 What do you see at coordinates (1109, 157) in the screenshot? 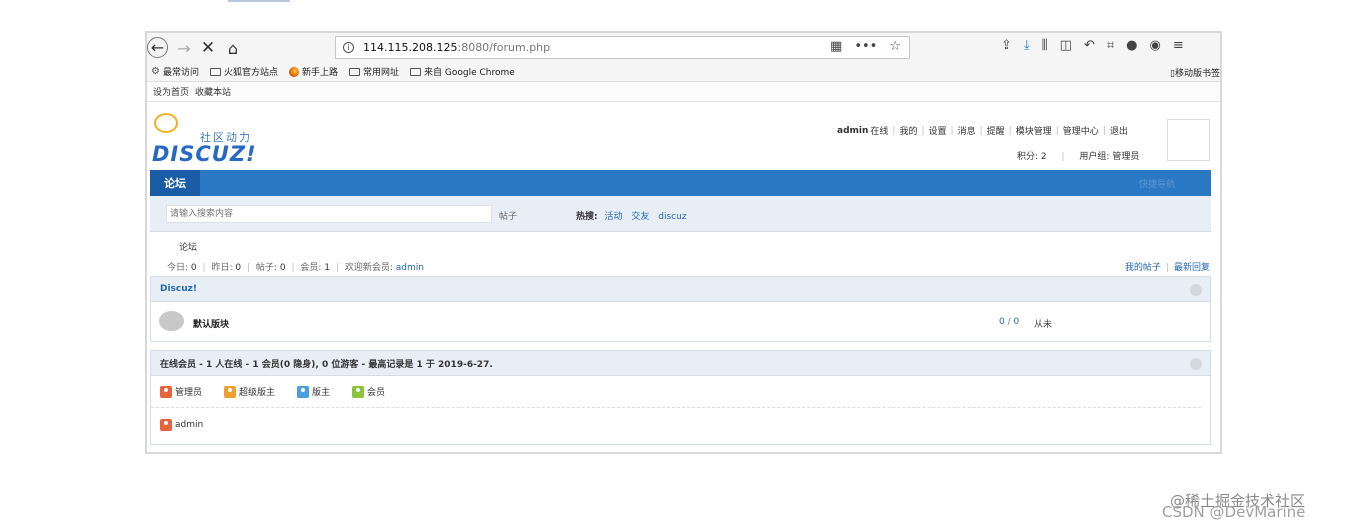
I see `user-group: 用户组: 管理员` at bounding box center [1109, 157].